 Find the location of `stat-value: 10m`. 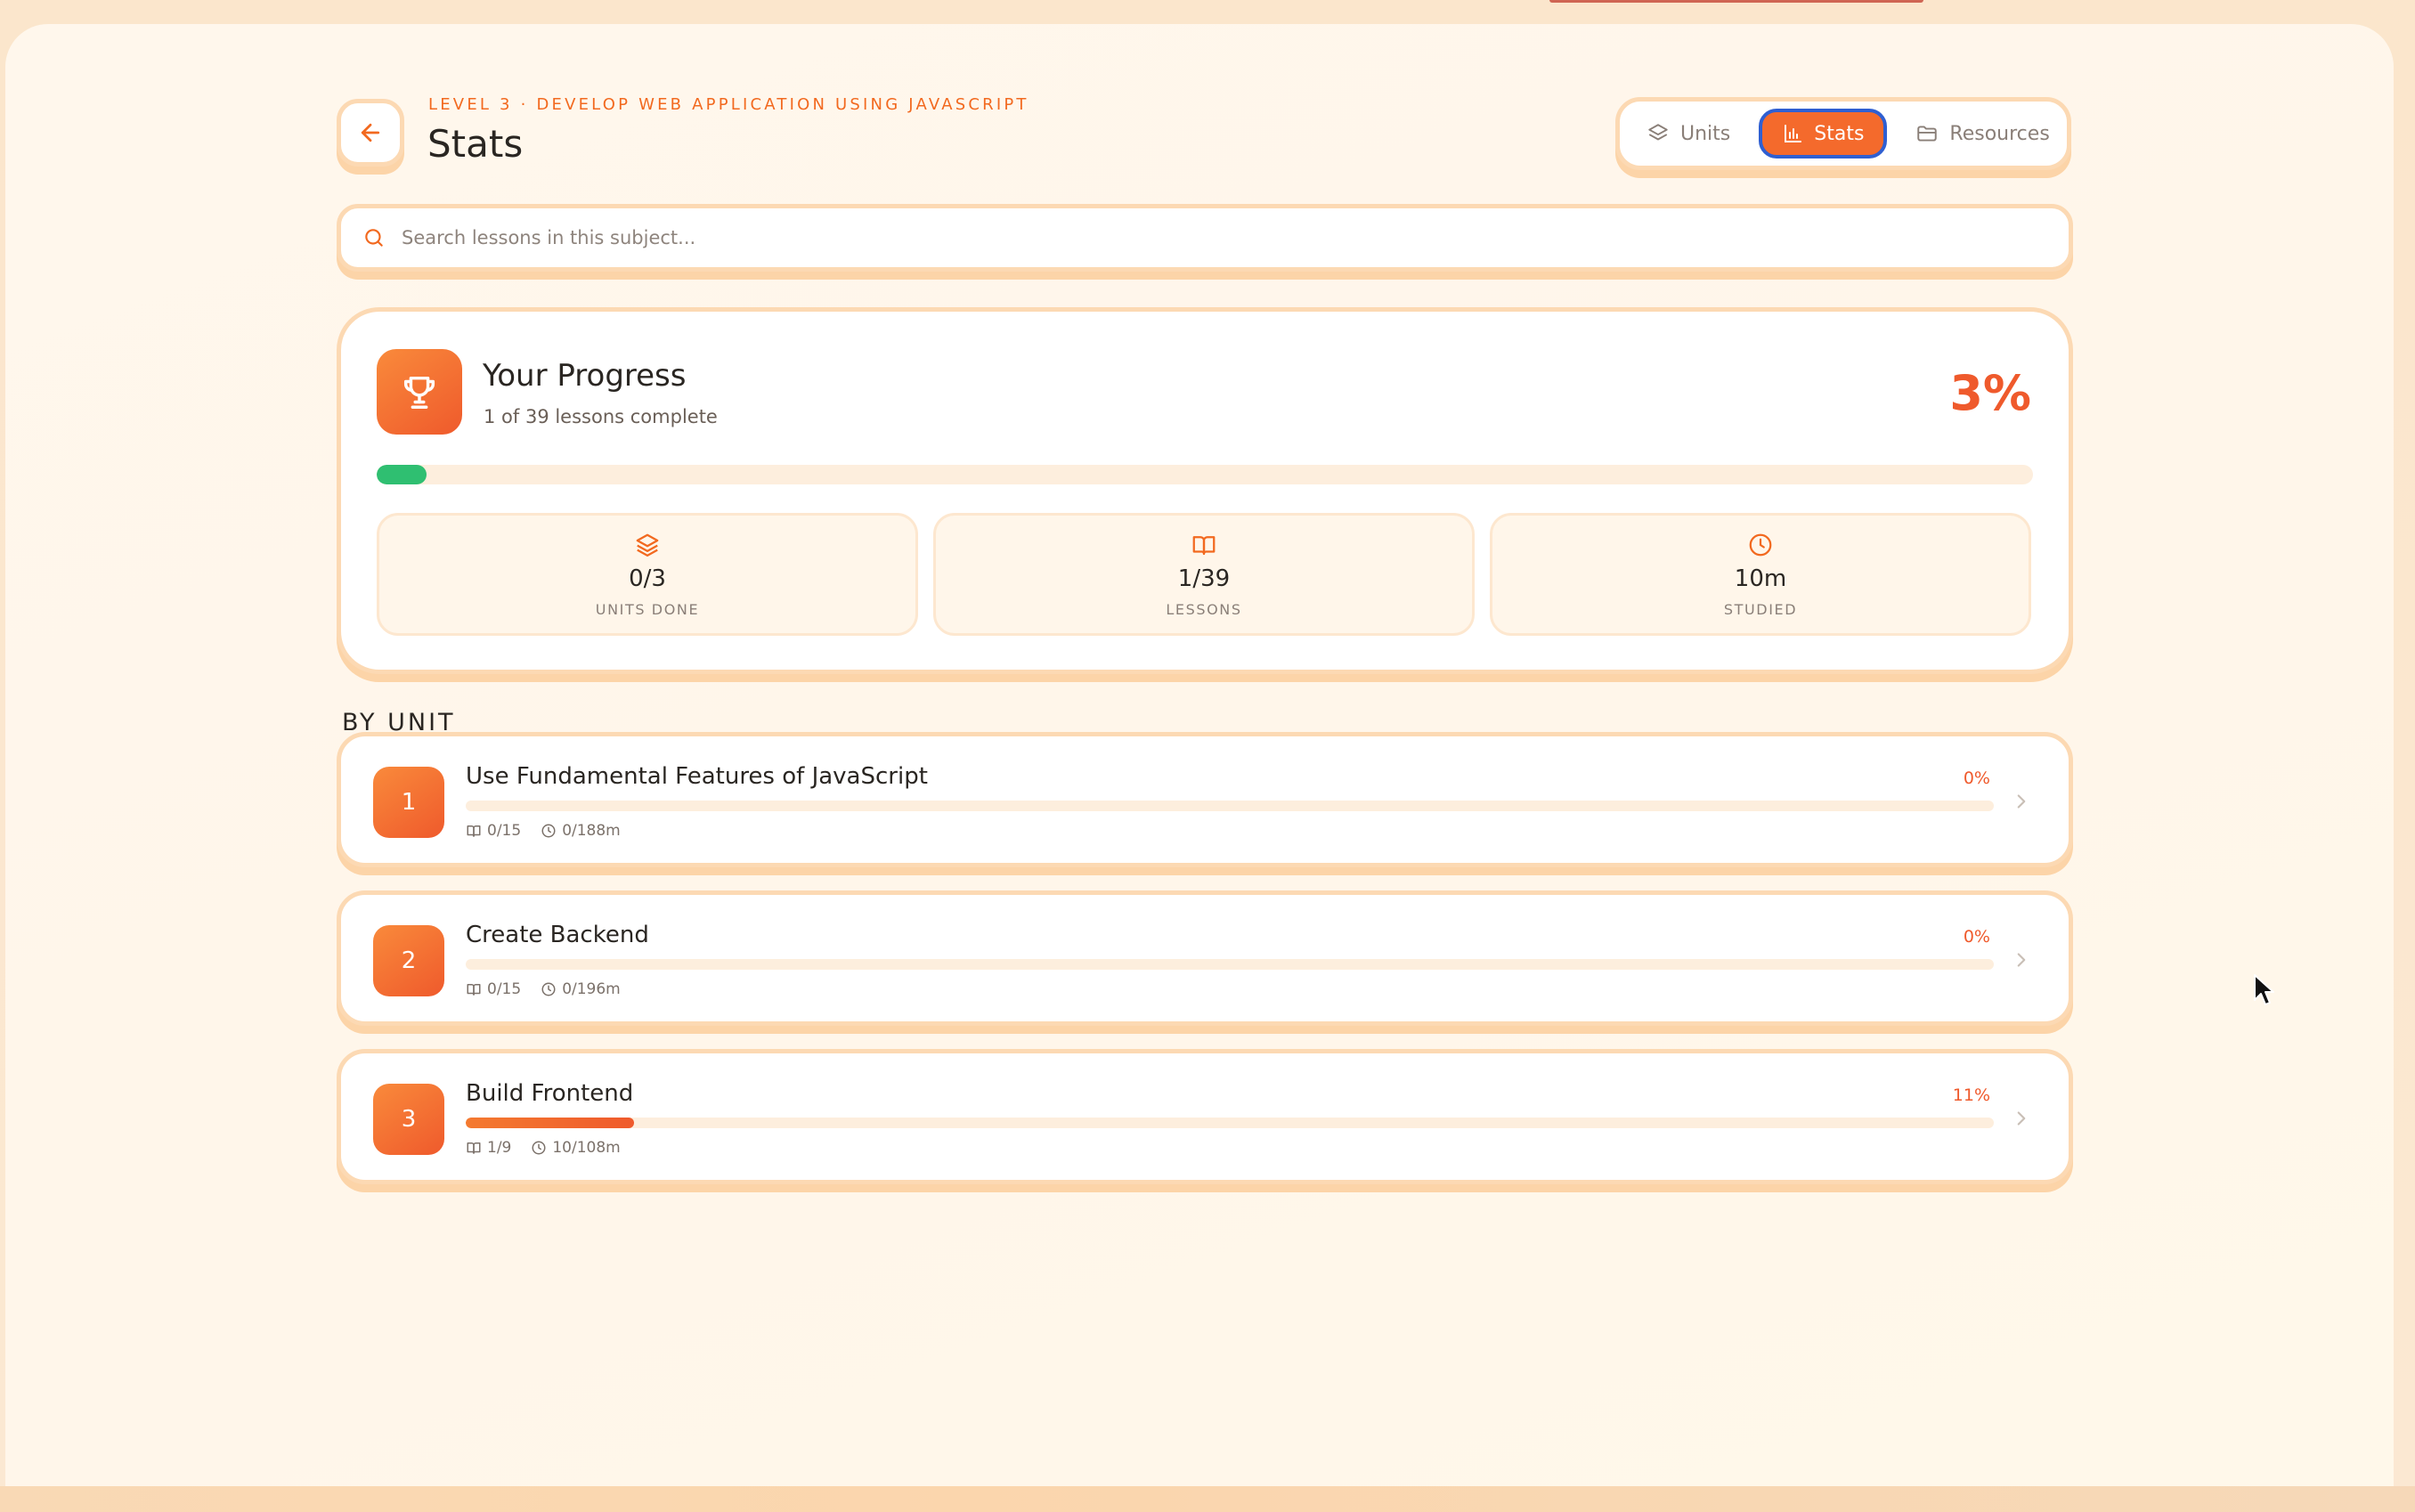

stat-value: 10m is located at coordinates (1760, 578).